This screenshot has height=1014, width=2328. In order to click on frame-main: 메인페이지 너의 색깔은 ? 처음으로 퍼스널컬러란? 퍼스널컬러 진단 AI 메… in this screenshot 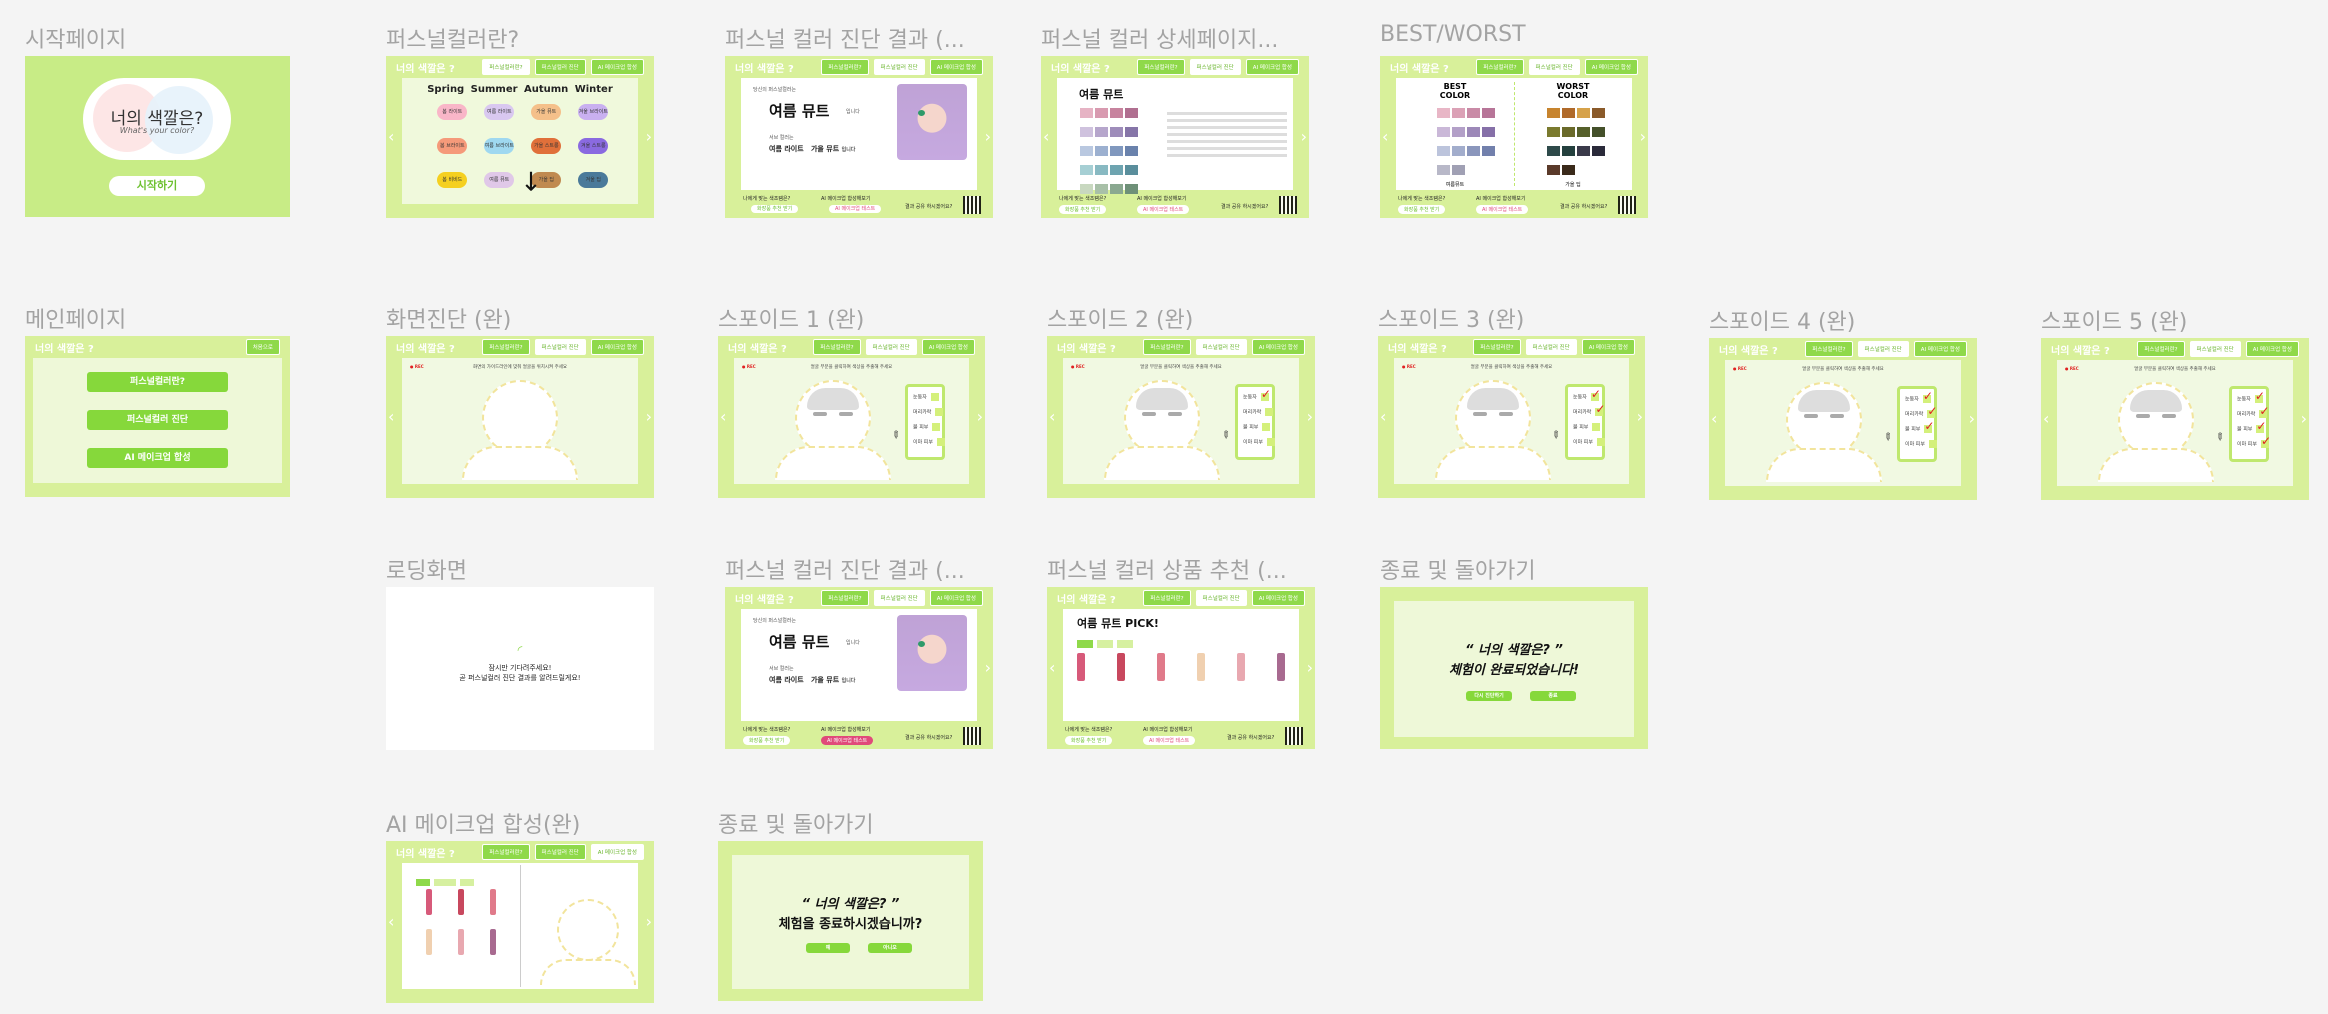, I will do `click(157, 402)`.